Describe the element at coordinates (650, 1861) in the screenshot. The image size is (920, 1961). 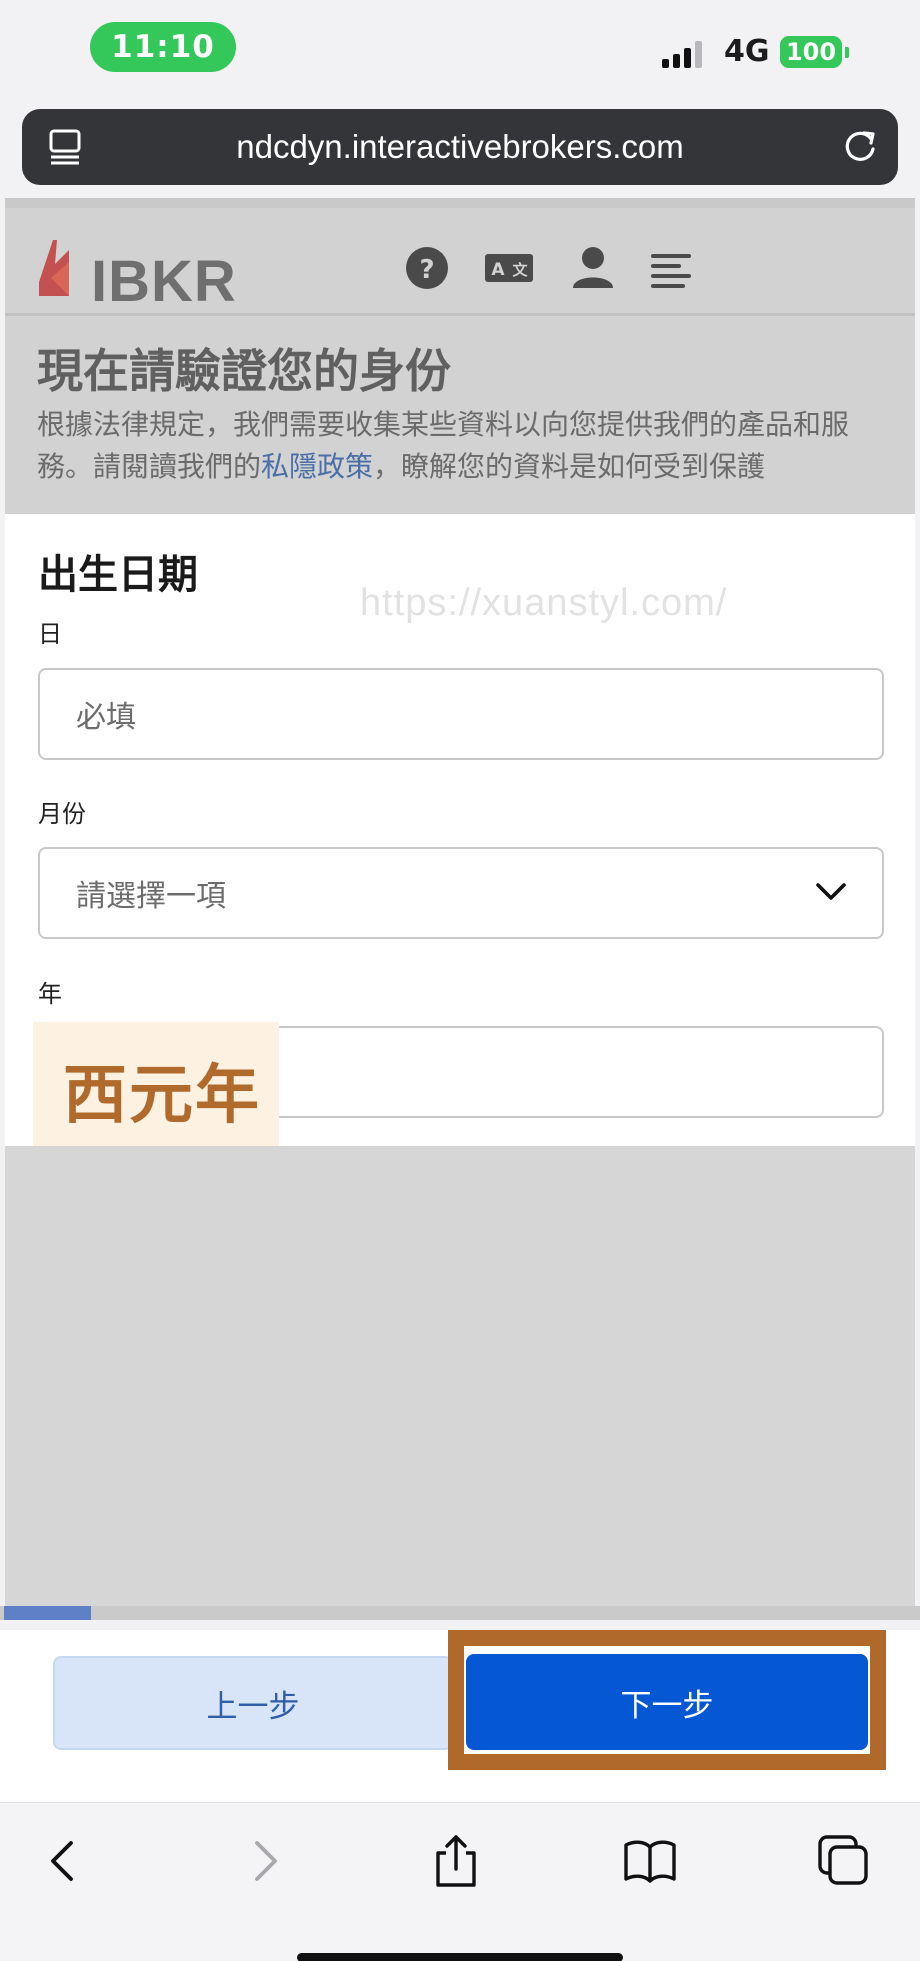
I see `bookmarks-icon` at that location.